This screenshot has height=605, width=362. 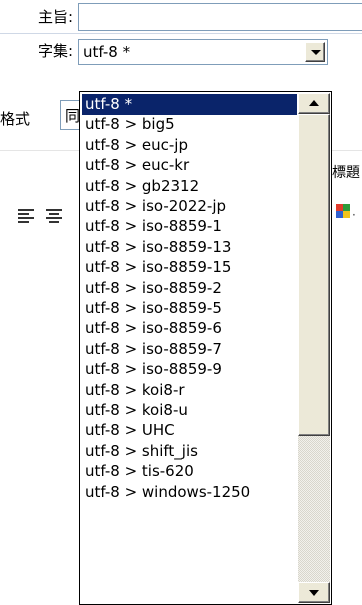 I want to click on charset-option: utf-8 > iso-2022-jp, so click(x=189, y=206).